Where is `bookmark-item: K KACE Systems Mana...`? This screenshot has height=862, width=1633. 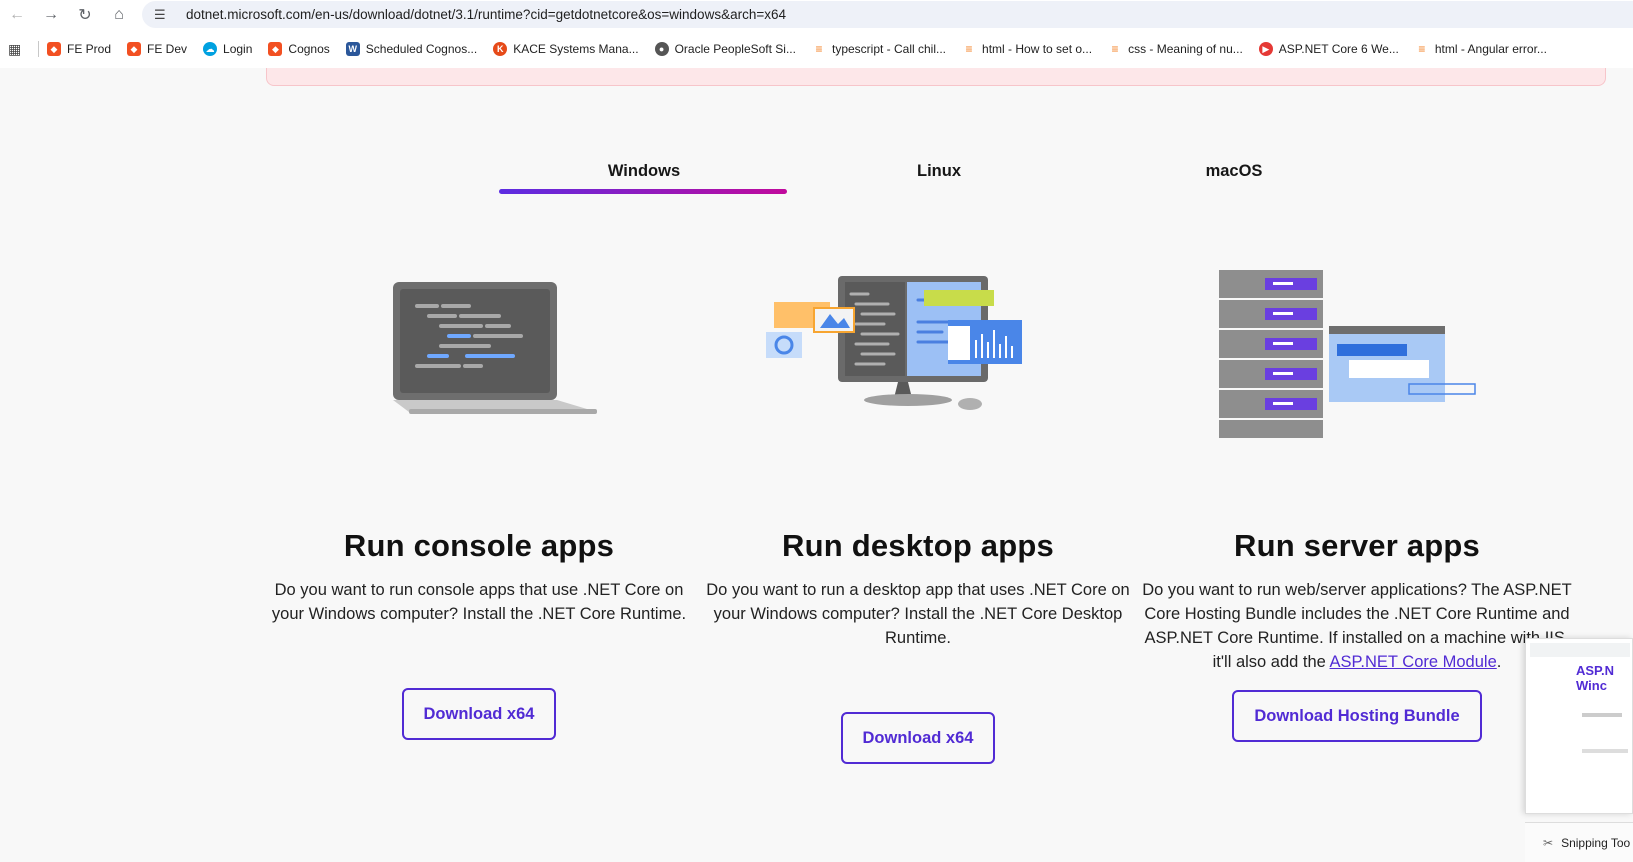 bookmark-item: K KACE Systems Mana... is located at coordinates (566, 49).